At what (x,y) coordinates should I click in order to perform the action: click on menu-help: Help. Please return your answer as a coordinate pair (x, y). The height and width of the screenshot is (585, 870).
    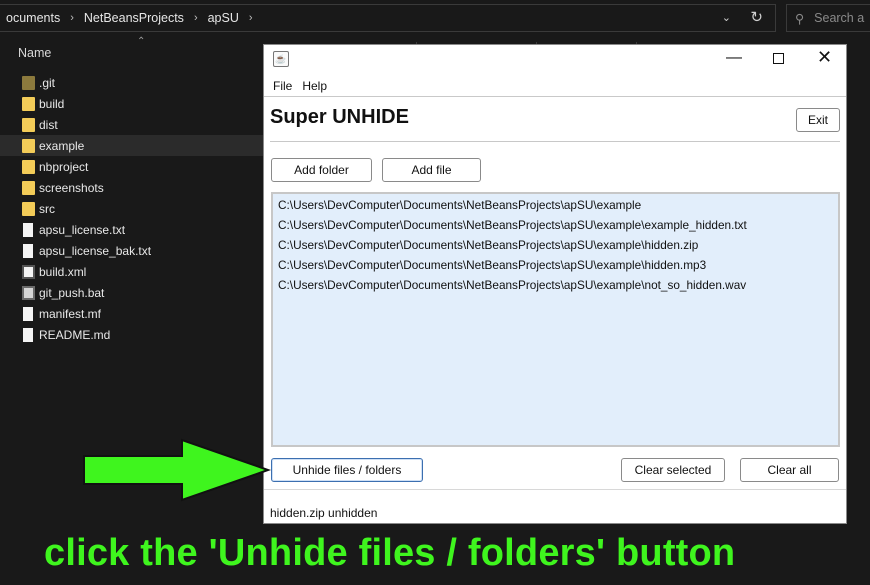
    Looking at the image, I should click on (314, 86).